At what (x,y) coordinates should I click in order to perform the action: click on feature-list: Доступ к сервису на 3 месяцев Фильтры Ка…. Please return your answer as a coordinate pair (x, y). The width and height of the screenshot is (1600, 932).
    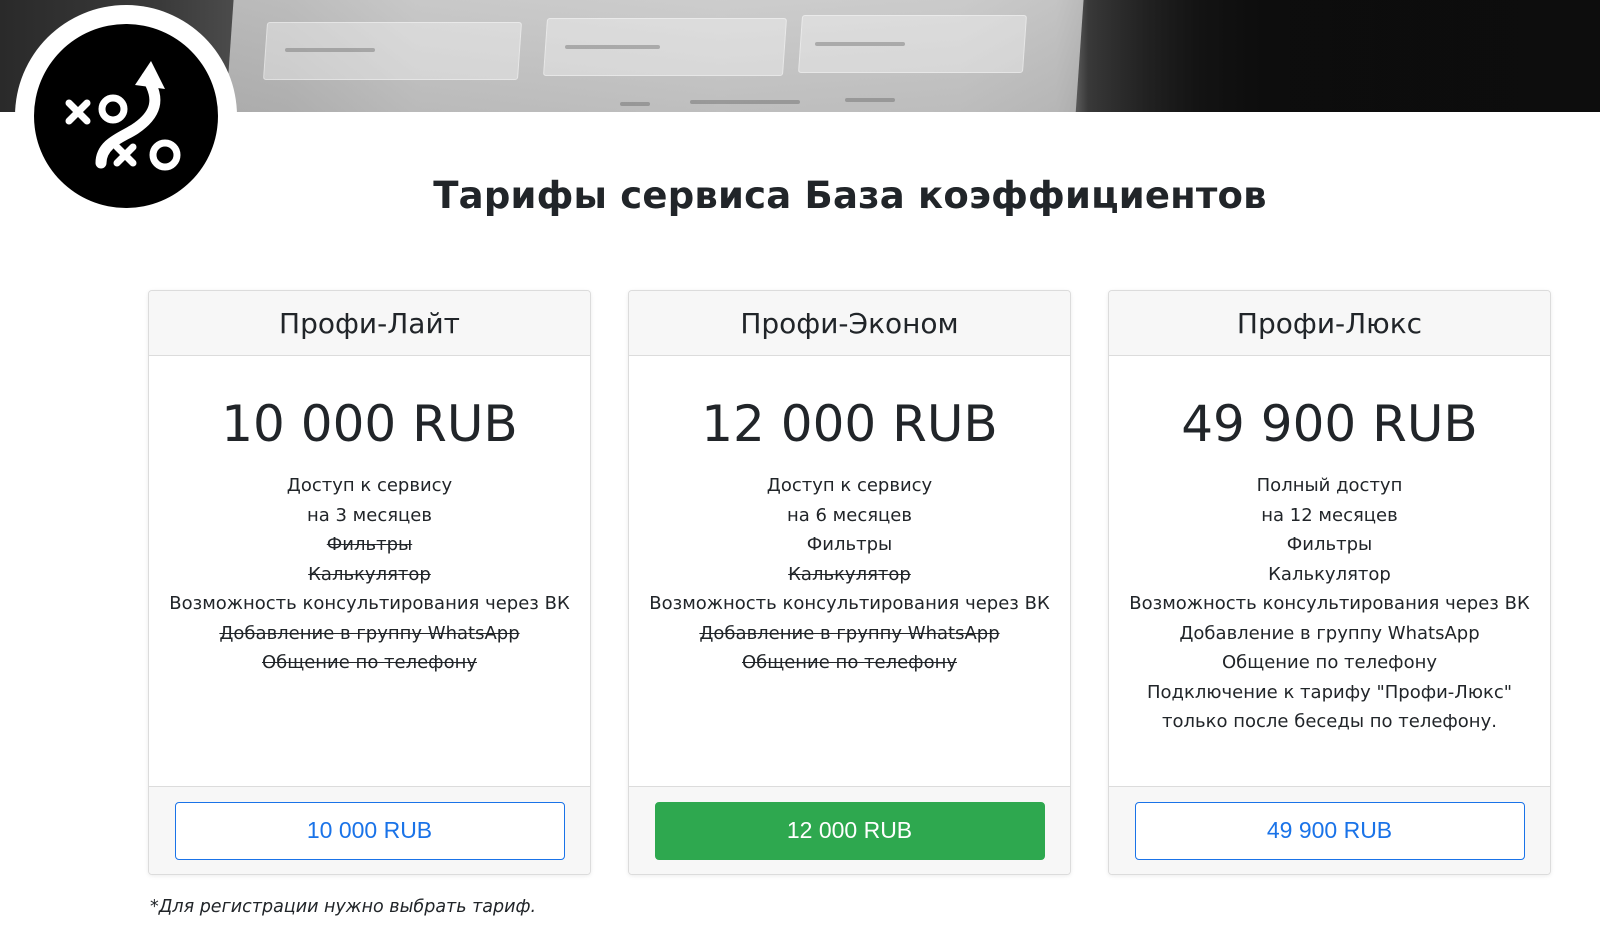
    Looking at the image, I should click on (369, 574).